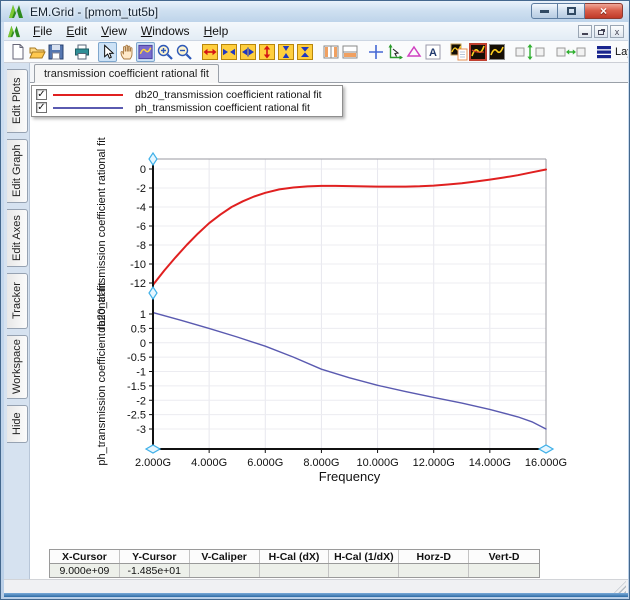  Describe the element at coordinates (304, 52) in the screenshot. I see `shrink-vertical-icon` at that location.